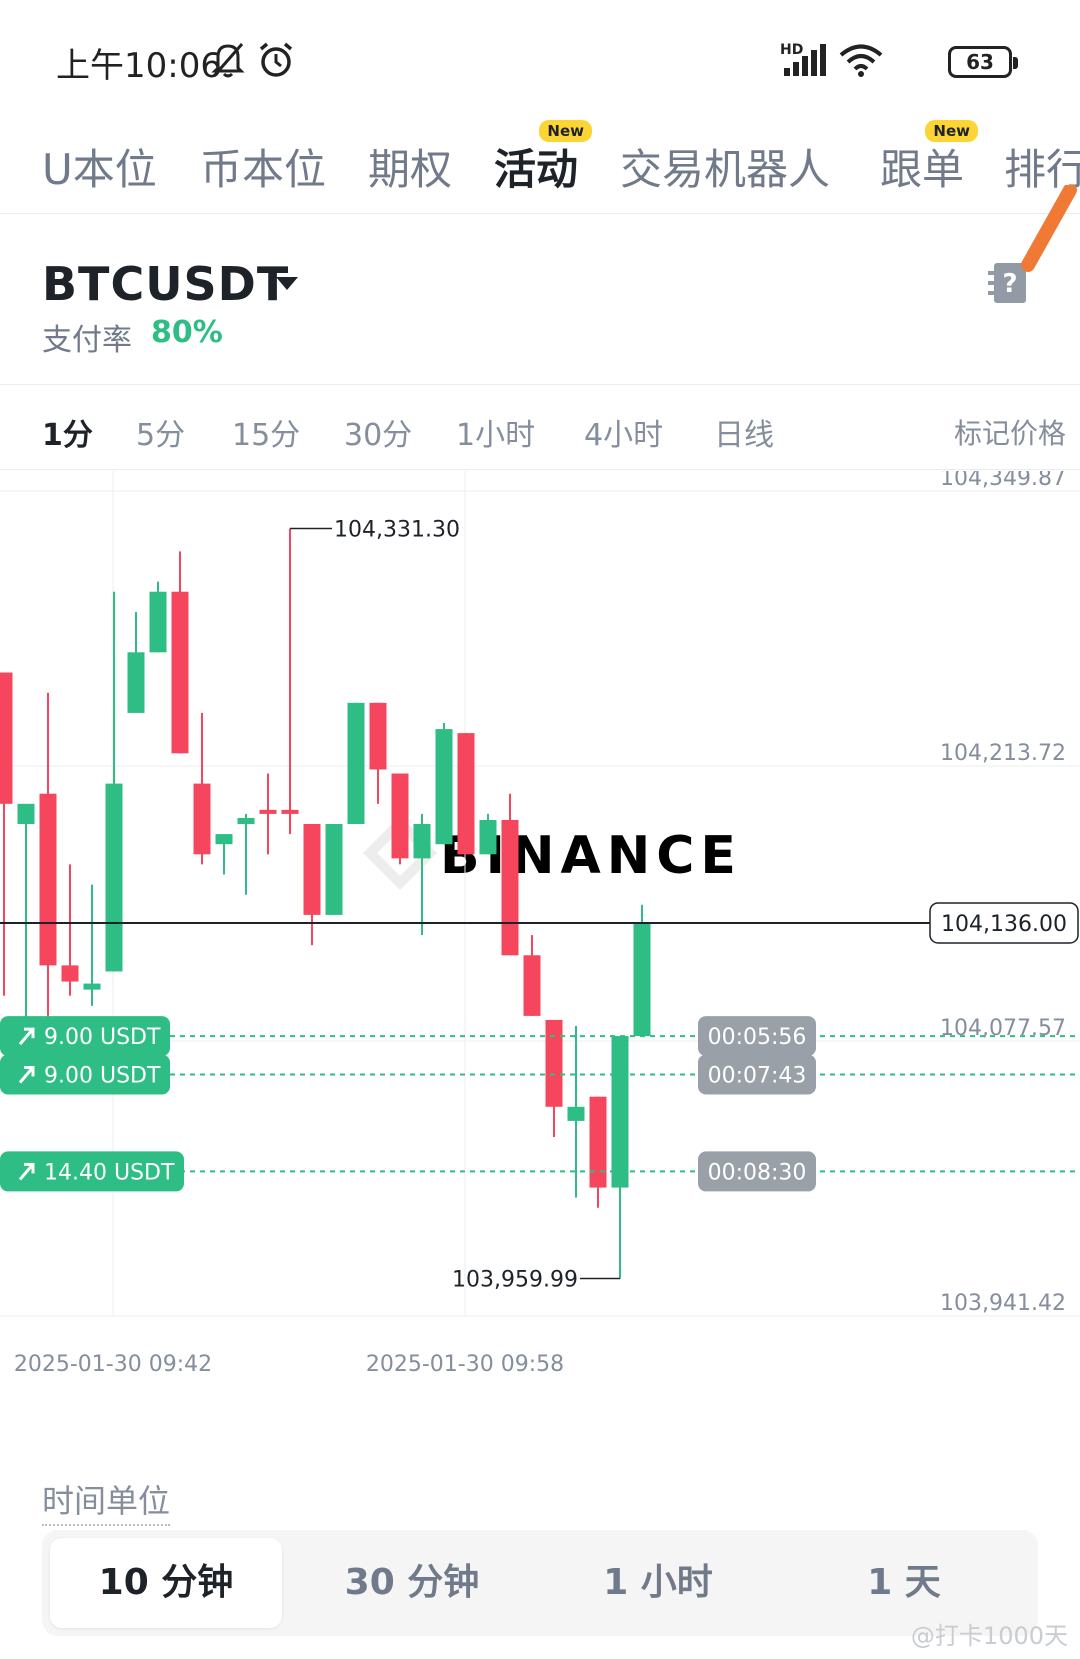  What do you see at coordinates (99, 166) in the screenshot?
I see `tab-0: U本位` at bounding box center [99, 166].